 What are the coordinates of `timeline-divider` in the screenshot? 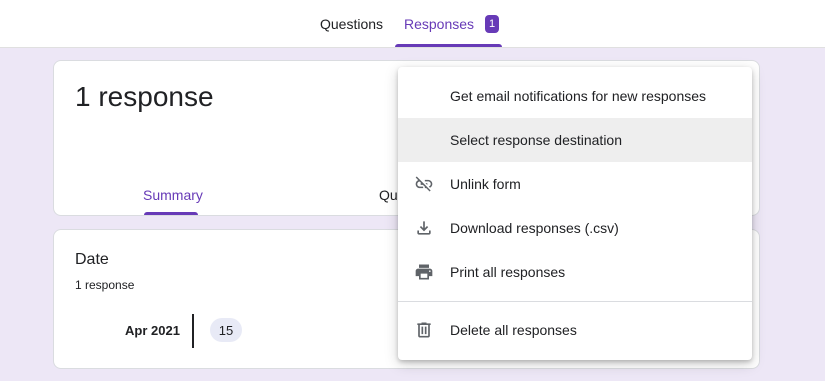 It's located at (193, 331).